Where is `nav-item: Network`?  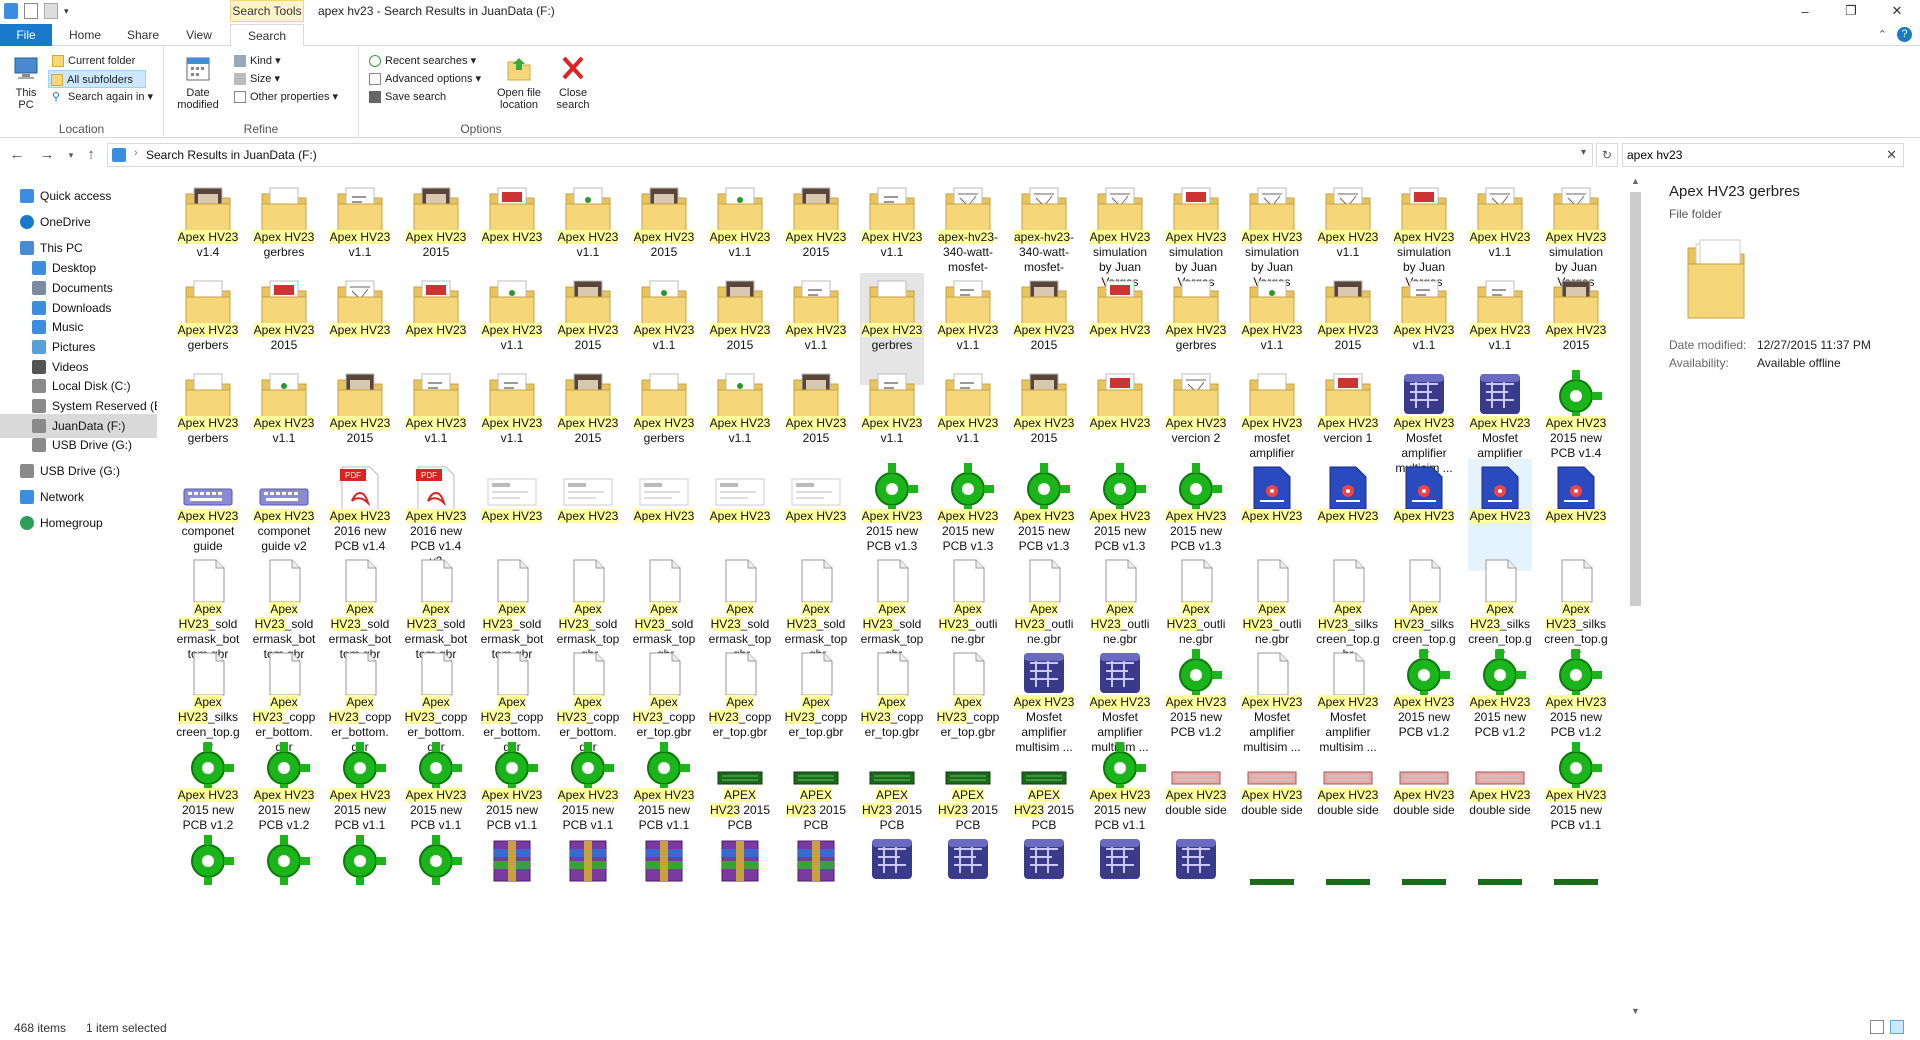
nav-item: Network is located at coordinates (78, 497).